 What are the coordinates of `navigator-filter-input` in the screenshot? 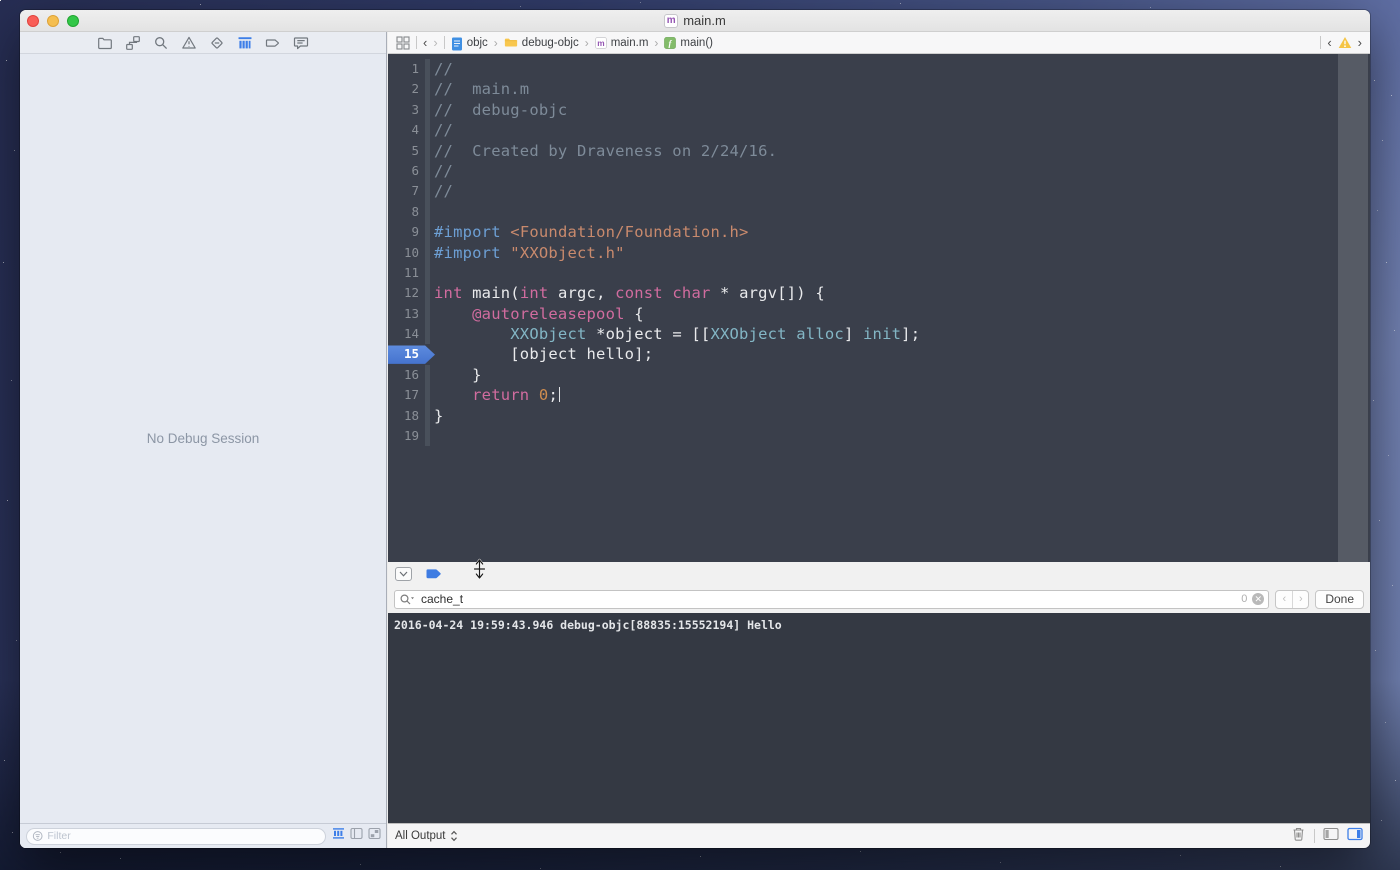 It's located at (183, 836).